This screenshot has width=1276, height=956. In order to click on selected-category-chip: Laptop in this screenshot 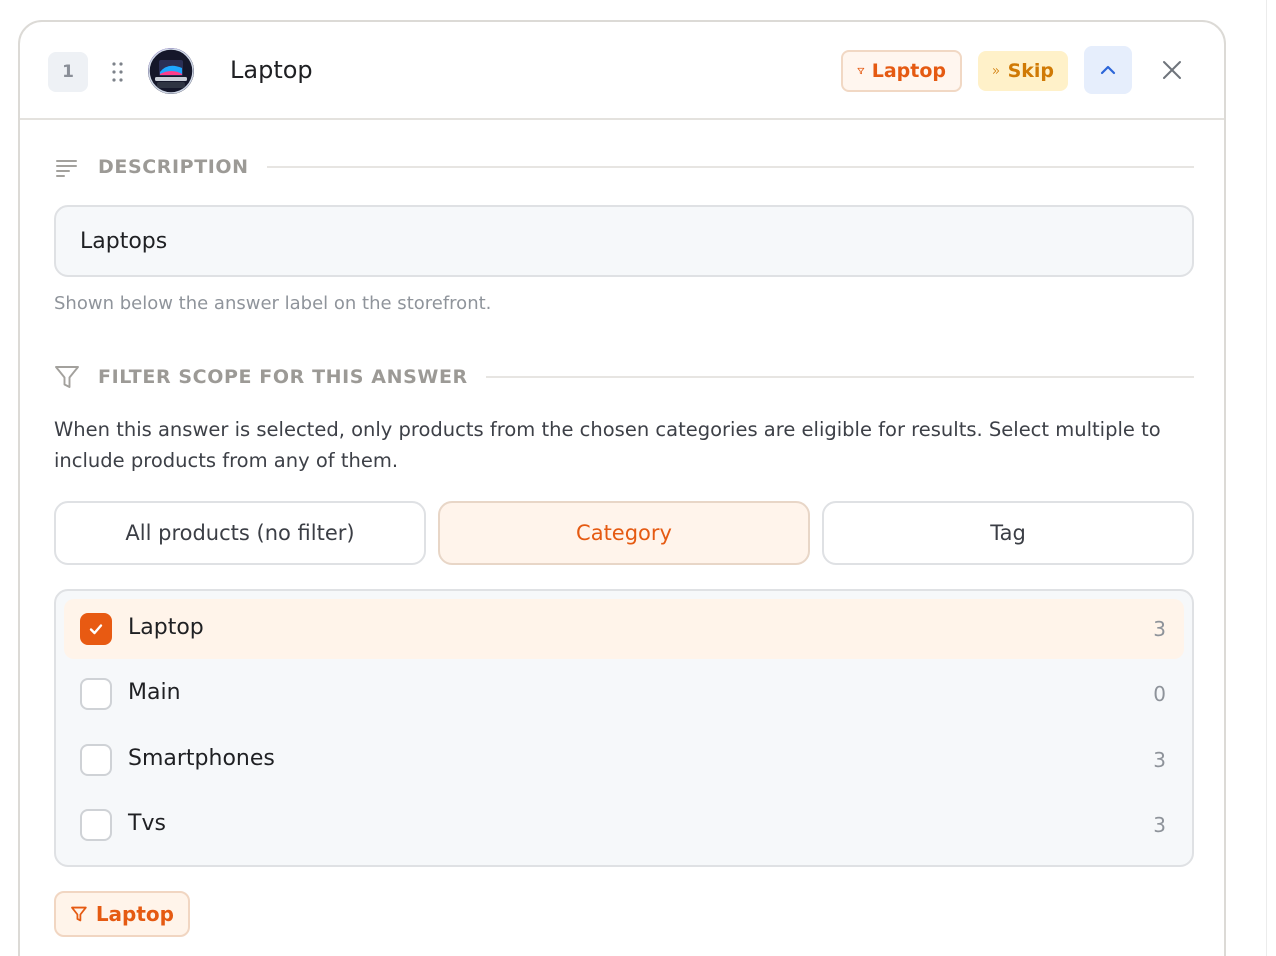, I will do `click(122, 914)`.